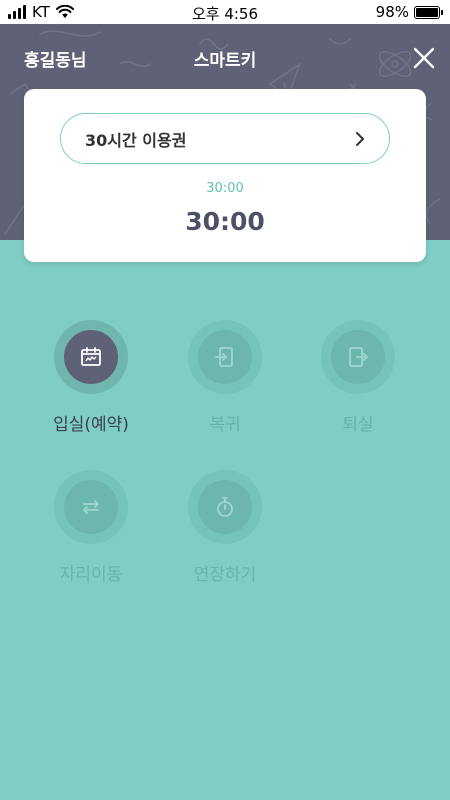 This screenshot has width=450, height=800. I want to click on move-seat-button, so click(91, 507).